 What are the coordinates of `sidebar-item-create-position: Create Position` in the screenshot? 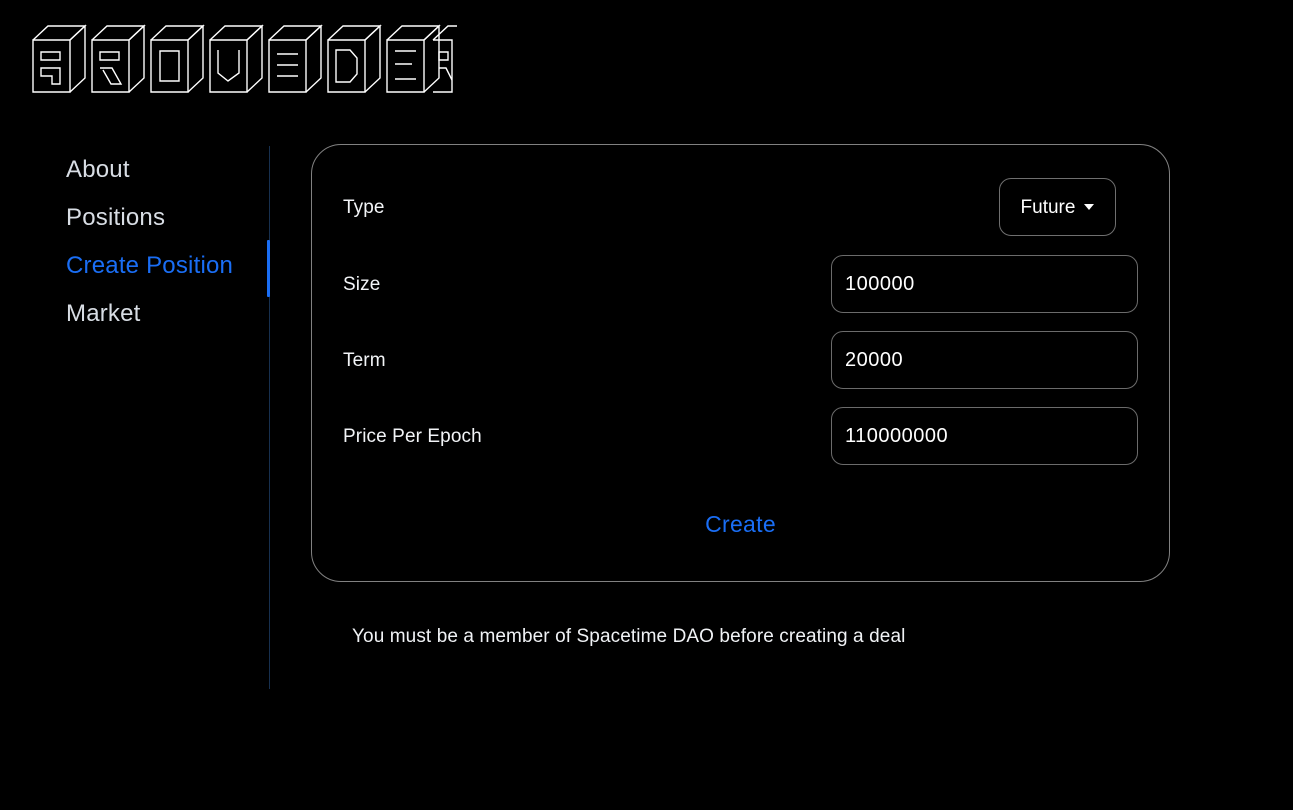 It's located at (168, 266).